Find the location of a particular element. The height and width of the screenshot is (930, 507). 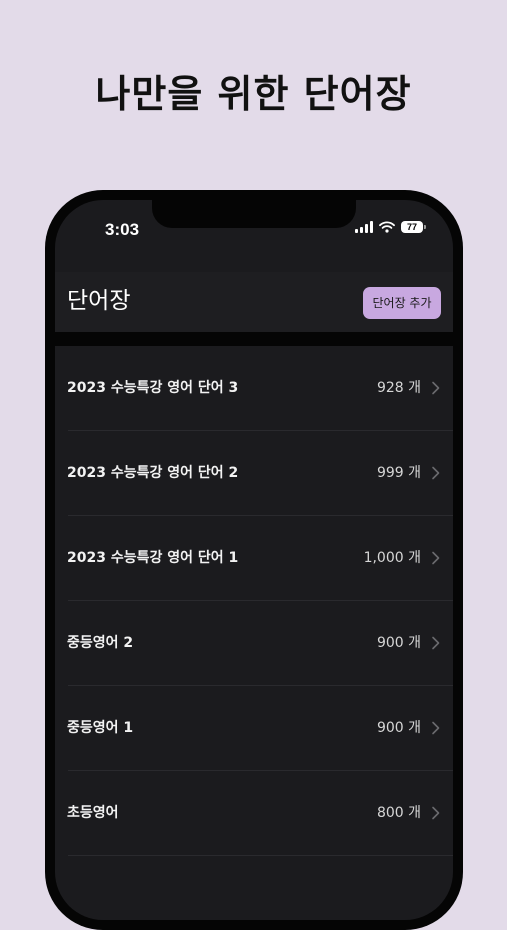

list-item: 2023 수능특강 영어 단어 3 928 개 is located at coordinates (254, 388).